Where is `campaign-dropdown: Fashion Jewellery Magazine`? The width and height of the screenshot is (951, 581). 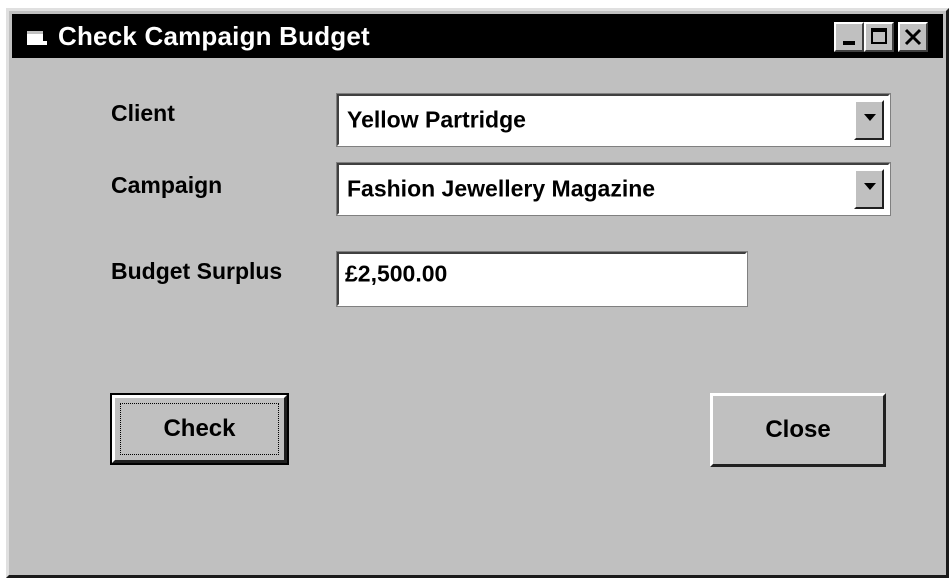
campaign-dropdown: Fashion Jewellery Magazine is located at coordinates (613, 189).